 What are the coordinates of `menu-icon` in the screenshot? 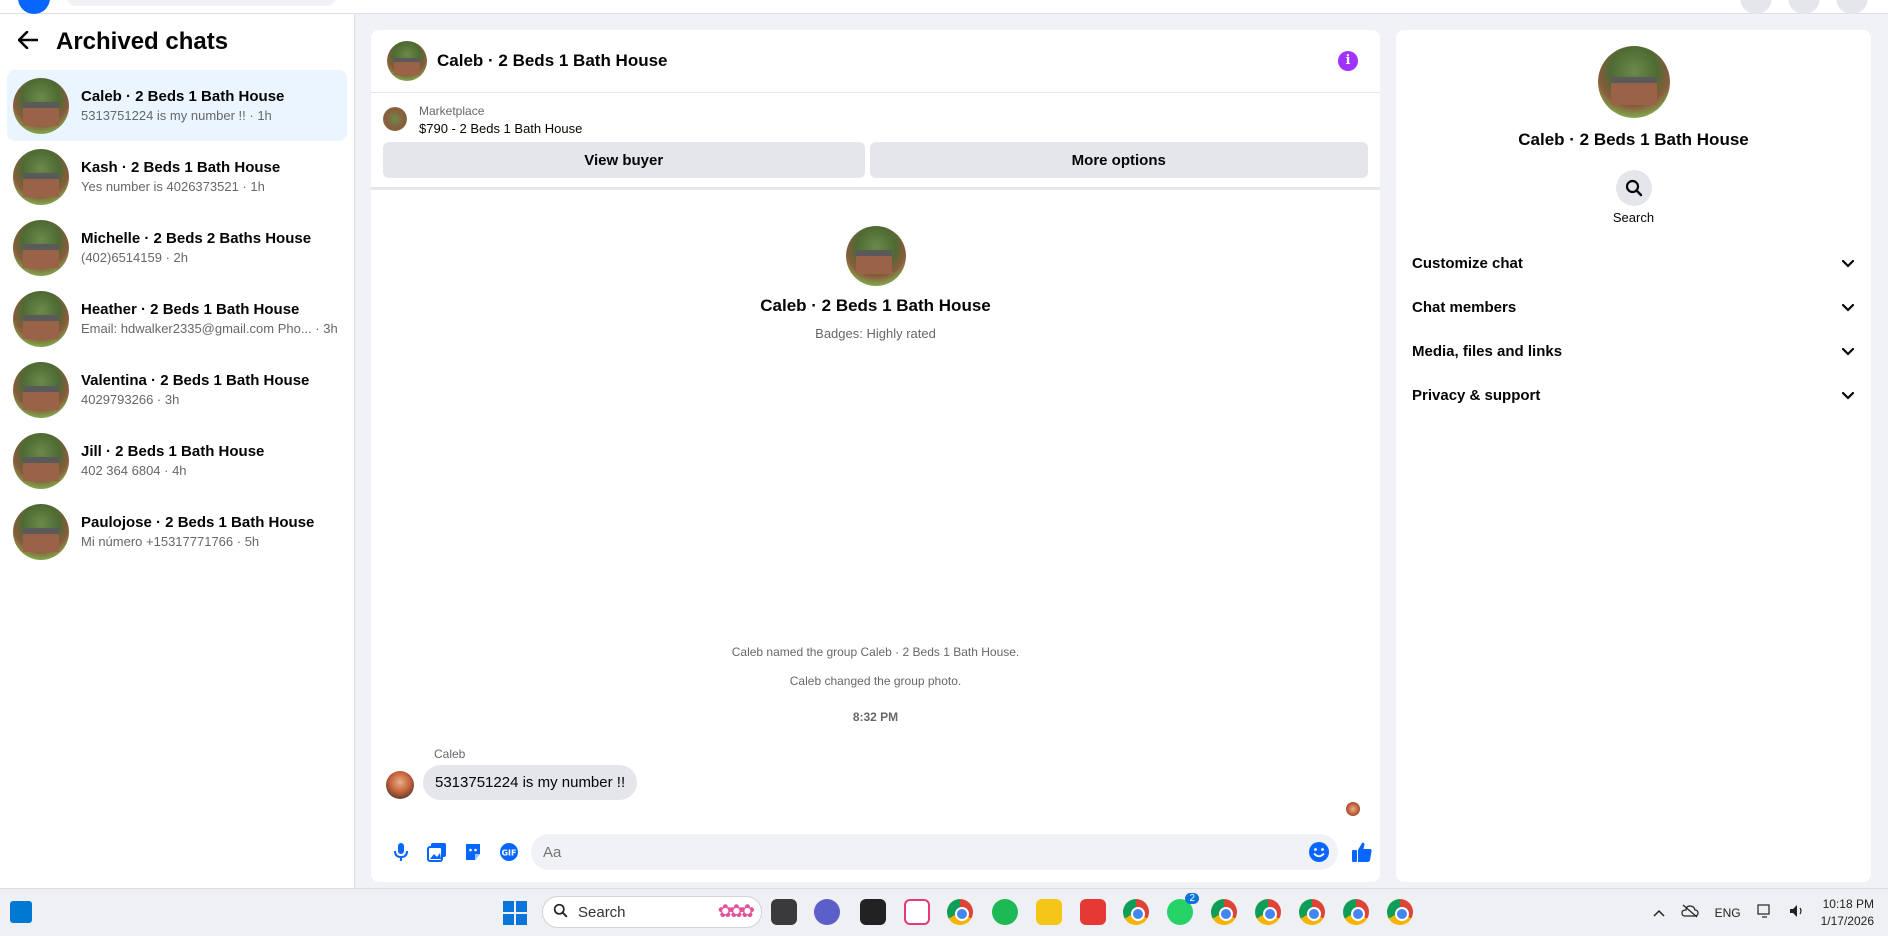 It's located at (1756, 7).